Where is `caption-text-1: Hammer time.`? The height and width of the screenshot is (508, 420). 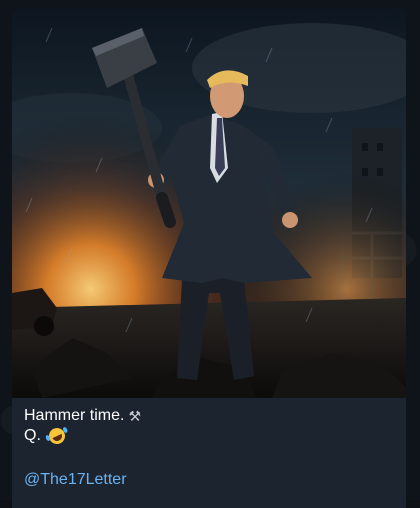
caption-text-1: Hammer time. is located at coordinates (74, 415).